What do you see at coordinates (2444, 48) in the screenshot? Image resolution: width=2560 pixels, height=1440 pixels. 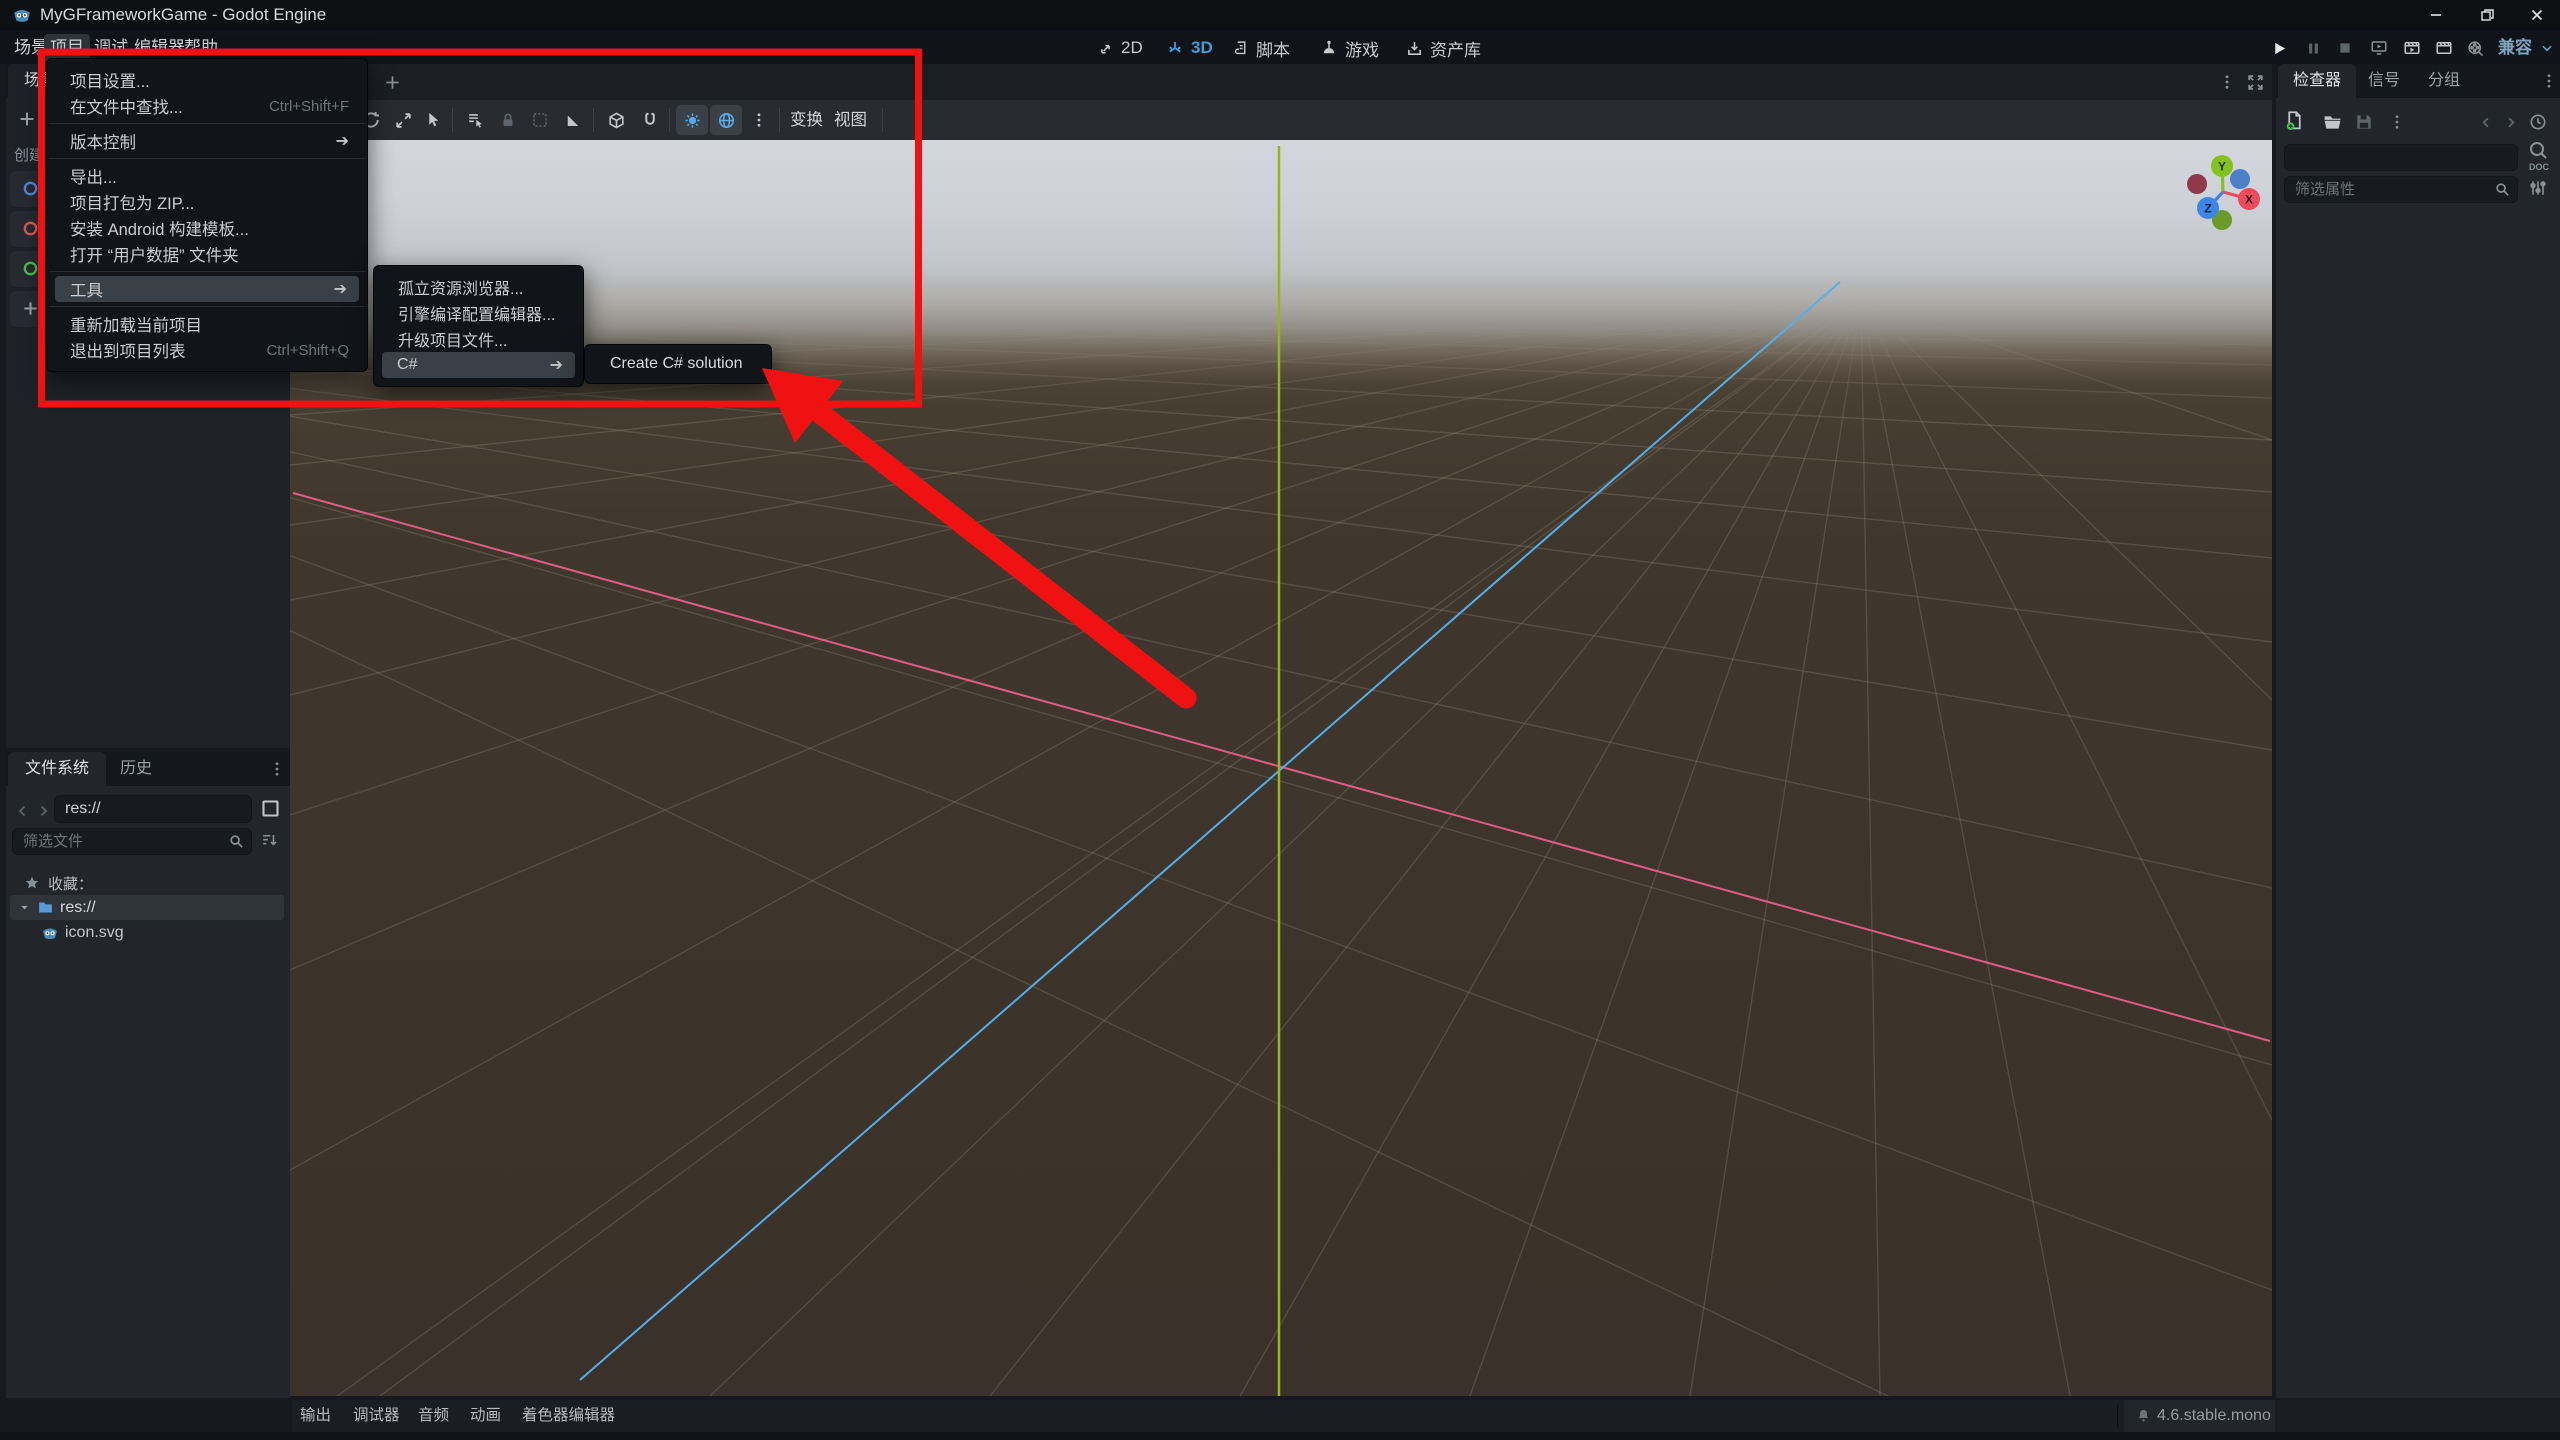 I see `play-custom-scene-button` at bounding box center [2444, 48].